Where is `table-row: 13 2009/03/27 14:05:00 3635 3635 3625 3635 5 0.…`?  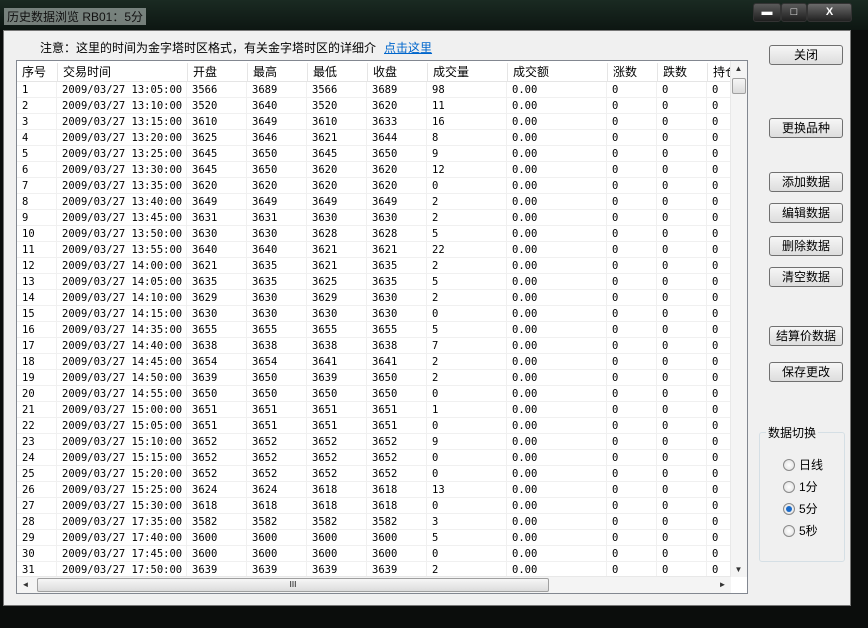 table-row: 13 2009/03/27 14:05:00 3635 3635 3625 3635 5 0.… is located at coordinates (374, 282).